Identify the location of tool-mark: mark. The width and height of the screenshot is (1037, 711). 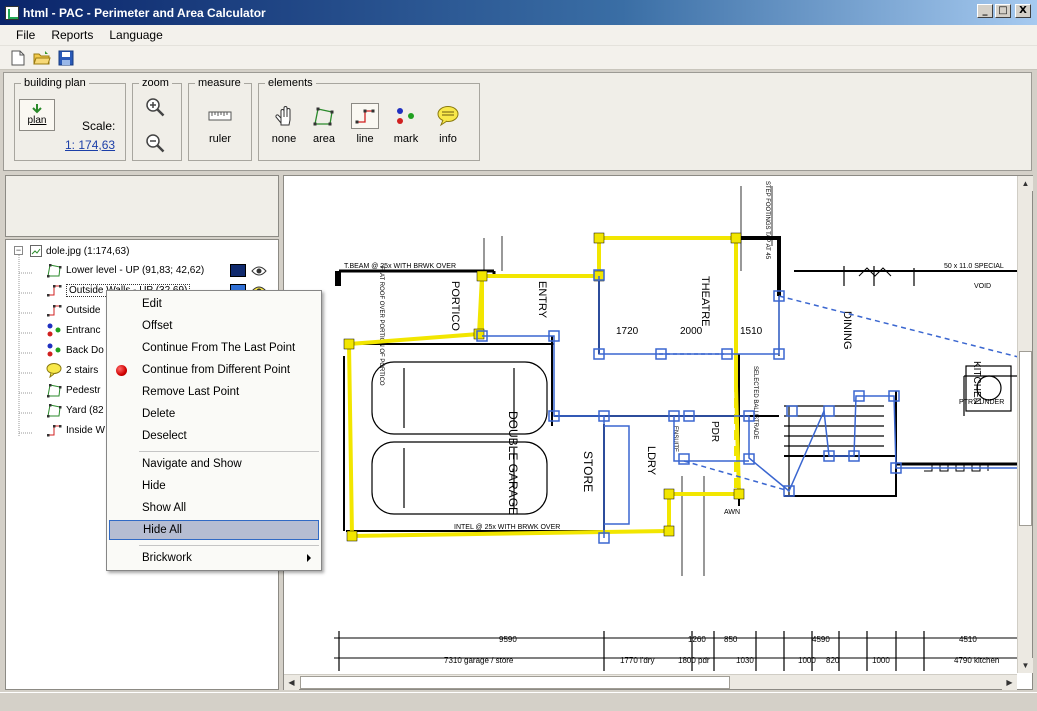
(406, 124).